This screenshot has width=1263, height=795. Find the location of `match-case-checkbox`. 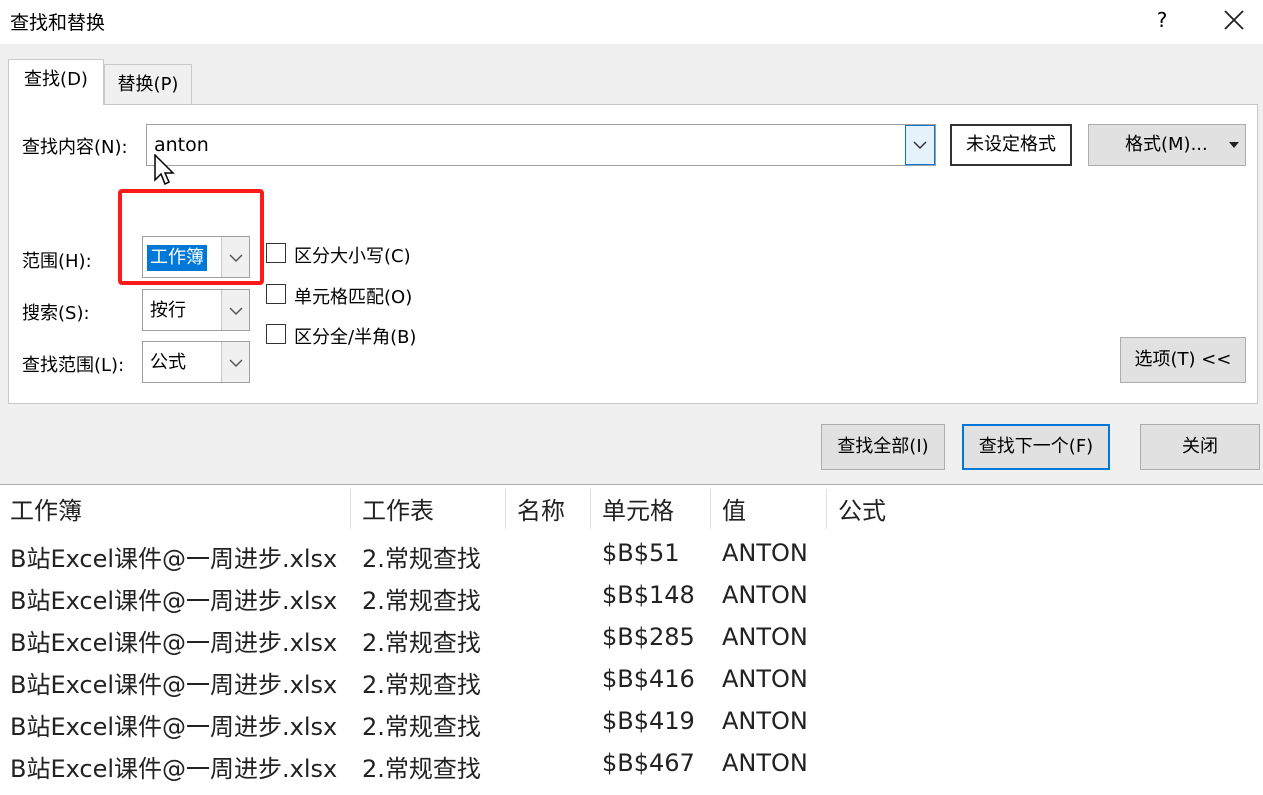

match-case-checkbox is located at coordinates (276, 253).